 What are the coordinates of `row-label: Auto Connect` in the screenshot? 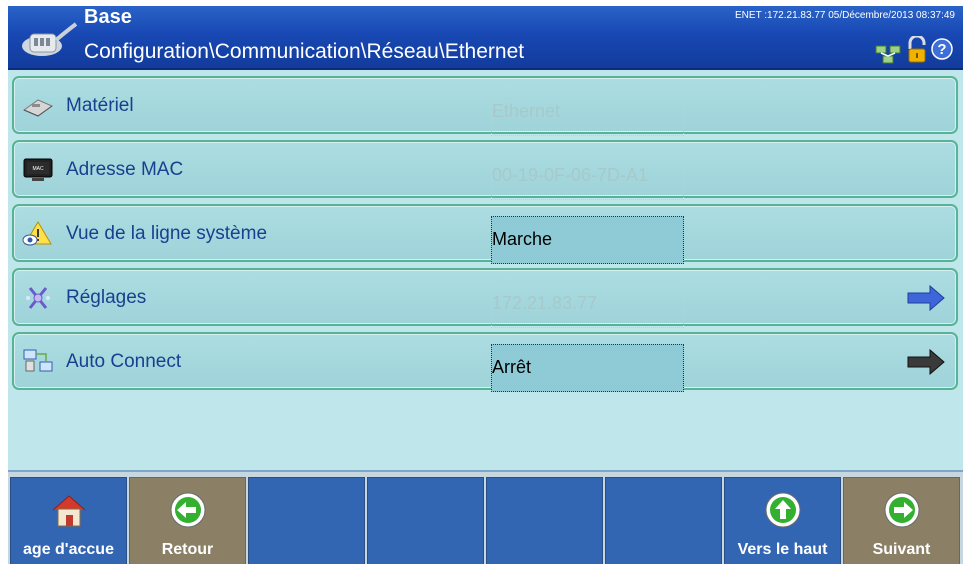 It's located at (124, 361).